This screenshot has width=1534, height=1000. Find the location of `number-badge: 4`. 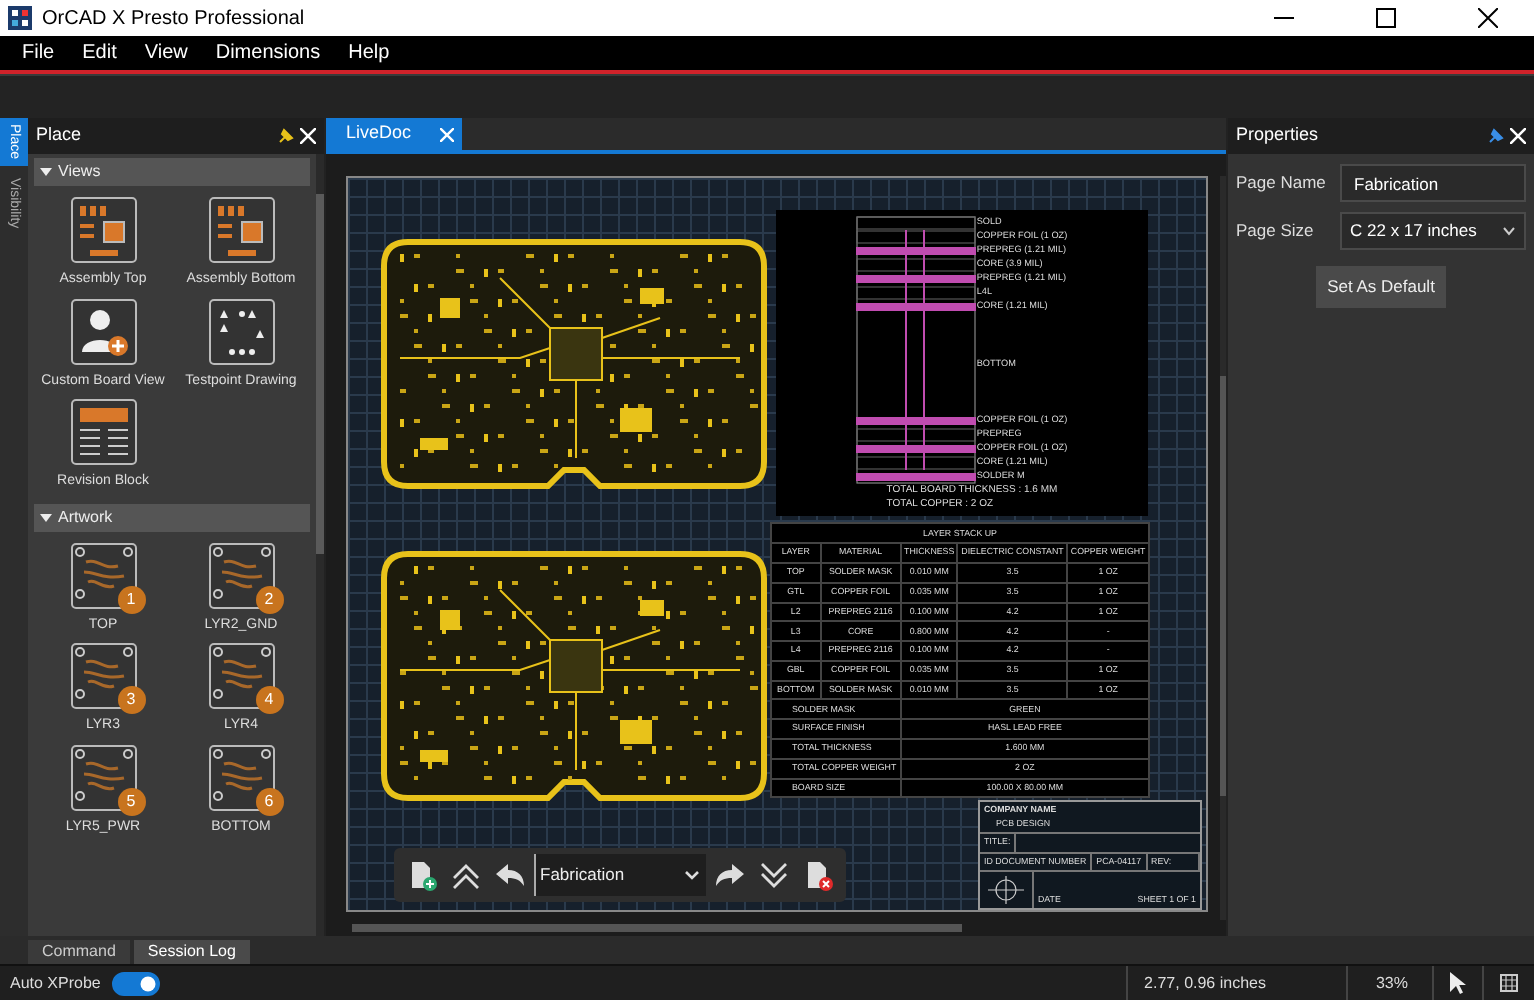

number-badge: 4 is located at coordinates (269, 700).